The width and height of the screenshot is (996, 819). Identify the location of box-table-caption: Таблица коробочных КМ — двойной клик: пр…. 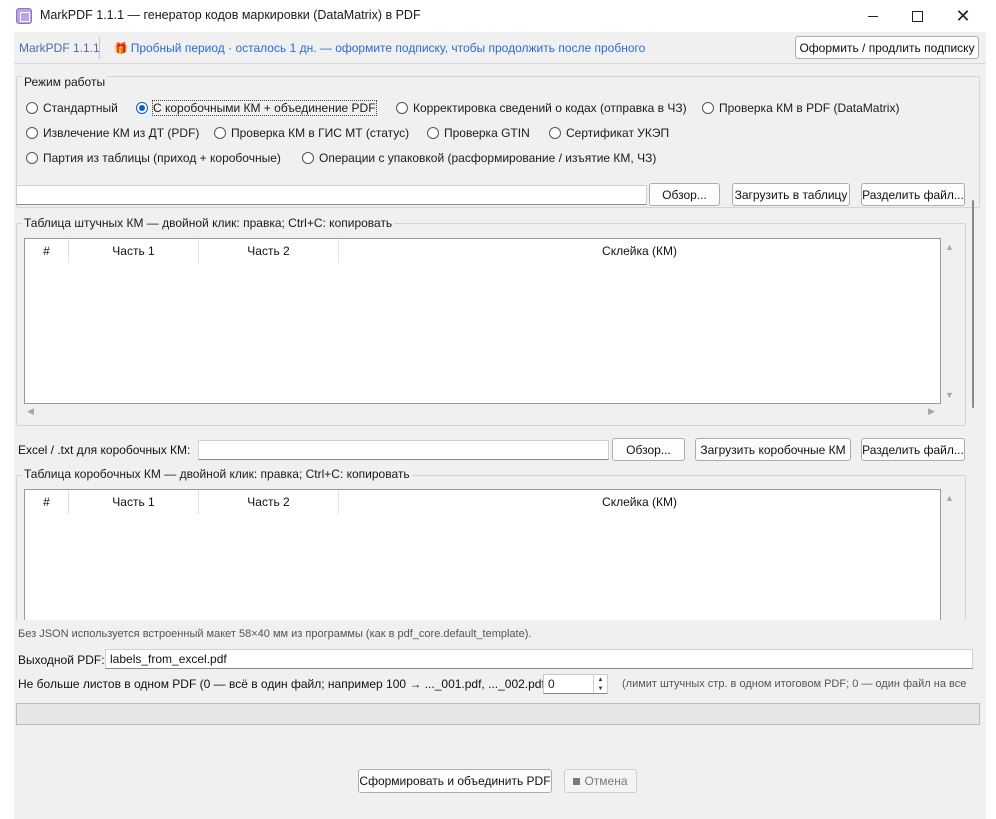
(217, 474).